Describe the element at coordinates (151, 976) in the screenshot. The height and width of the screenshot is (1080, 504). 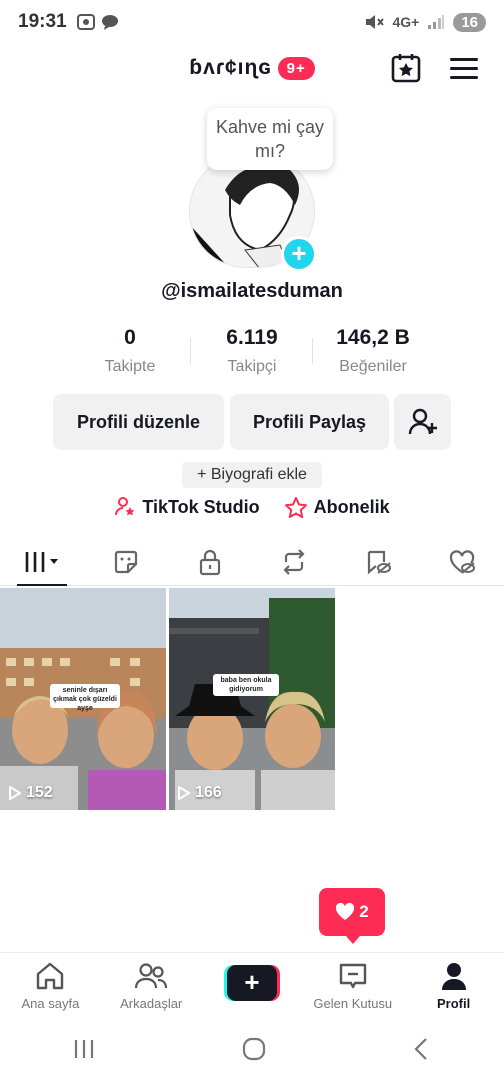
I see `friends-icon` at that location.